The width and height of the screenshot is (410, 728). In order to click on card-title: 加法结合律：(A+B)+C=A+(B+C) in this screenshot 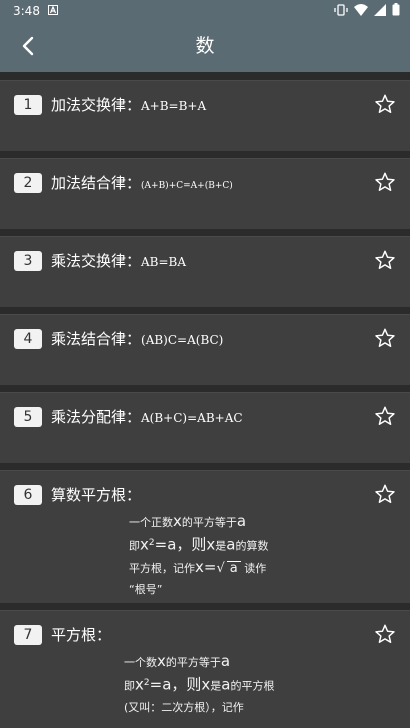, I will do `click(142, 183)`.